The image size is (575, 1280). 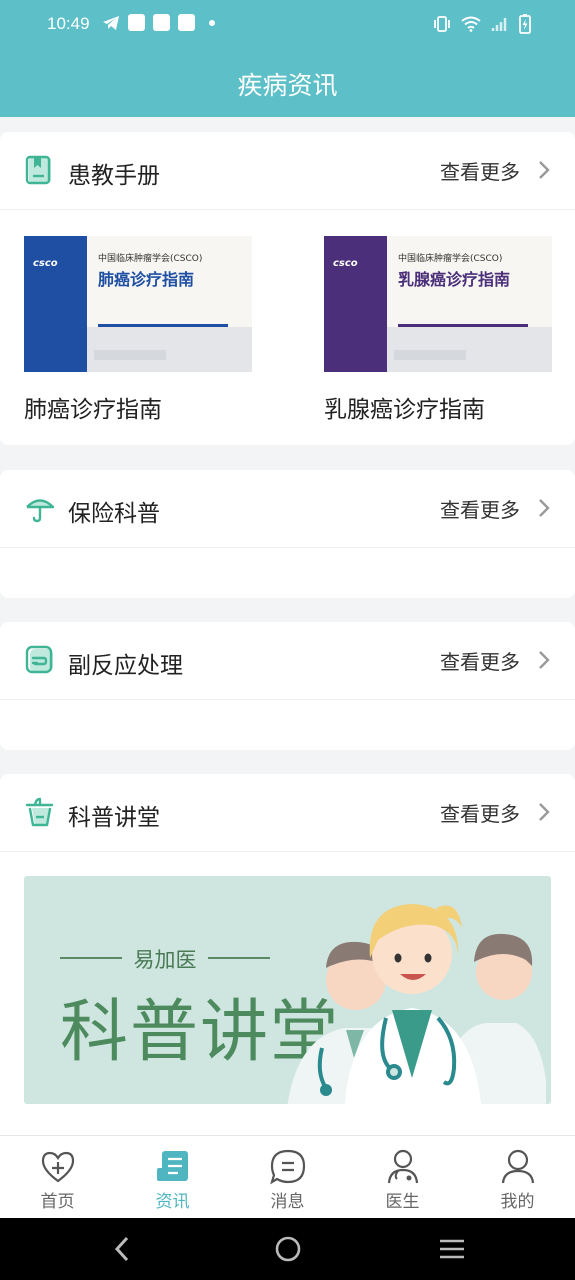 What do you see at coordinates (39, 659) in the screenshot?
I see `side-effects-icon` at bounding box center [39, 659].